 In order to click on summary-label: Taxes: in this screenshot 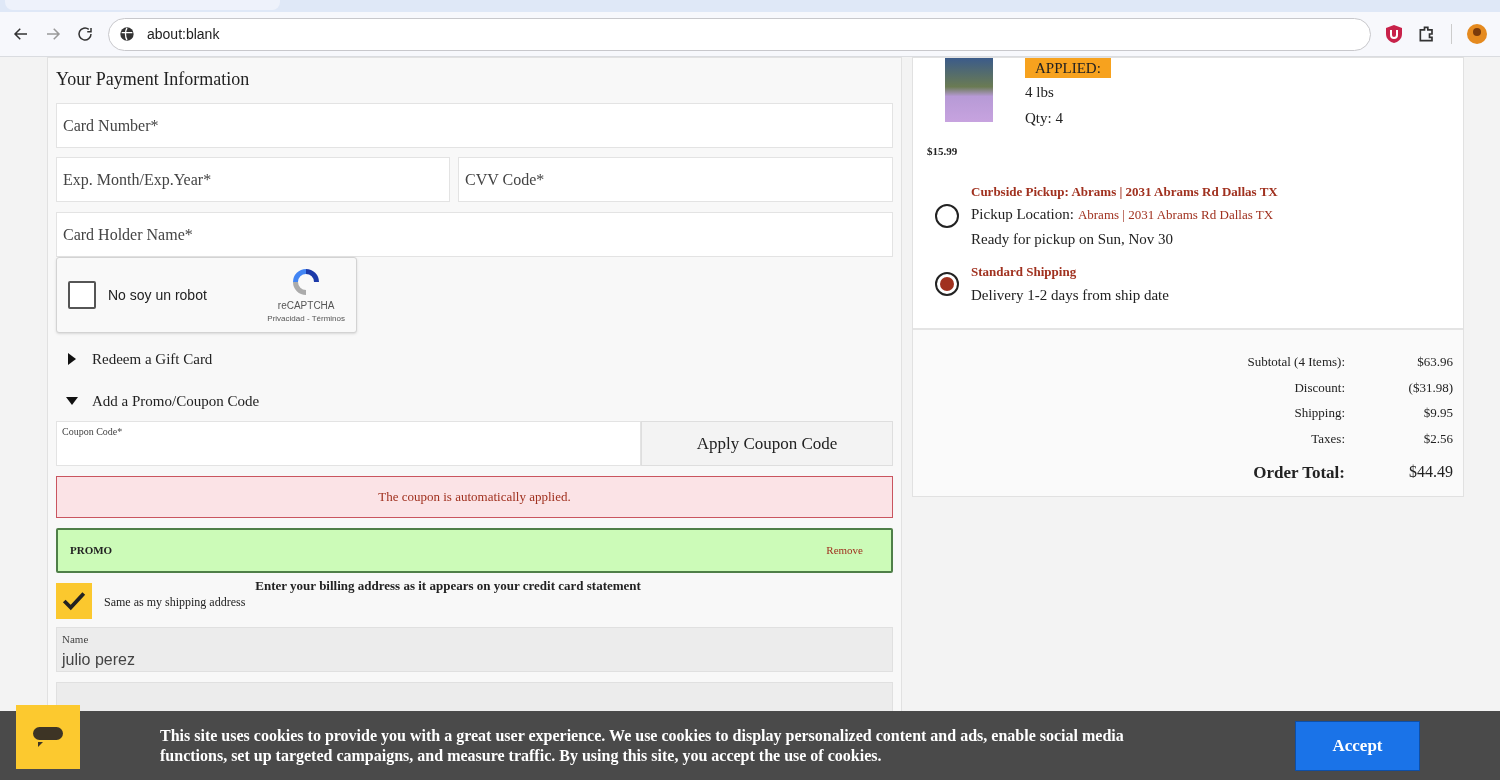, I will do `click(1328, 438)`.